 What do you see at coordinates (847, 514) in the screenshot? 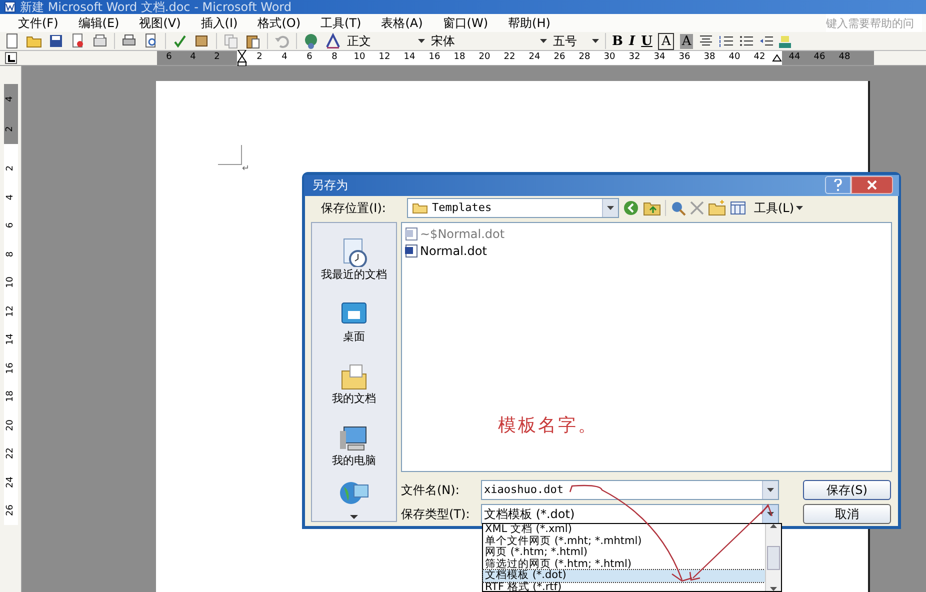
I see `cancel-button: 取消` at bounding box center [847, 514].